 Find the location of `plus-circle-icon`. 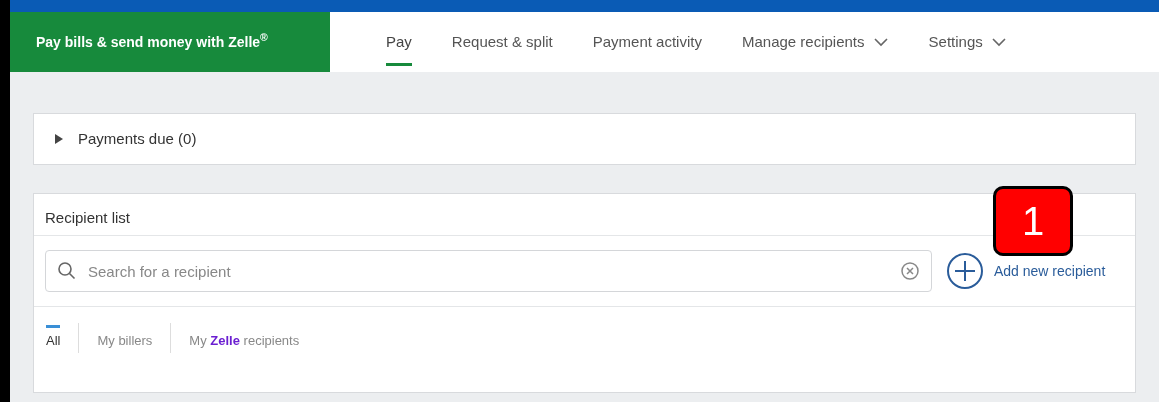

plus-circle-icon is located at coordinates (965, 271).